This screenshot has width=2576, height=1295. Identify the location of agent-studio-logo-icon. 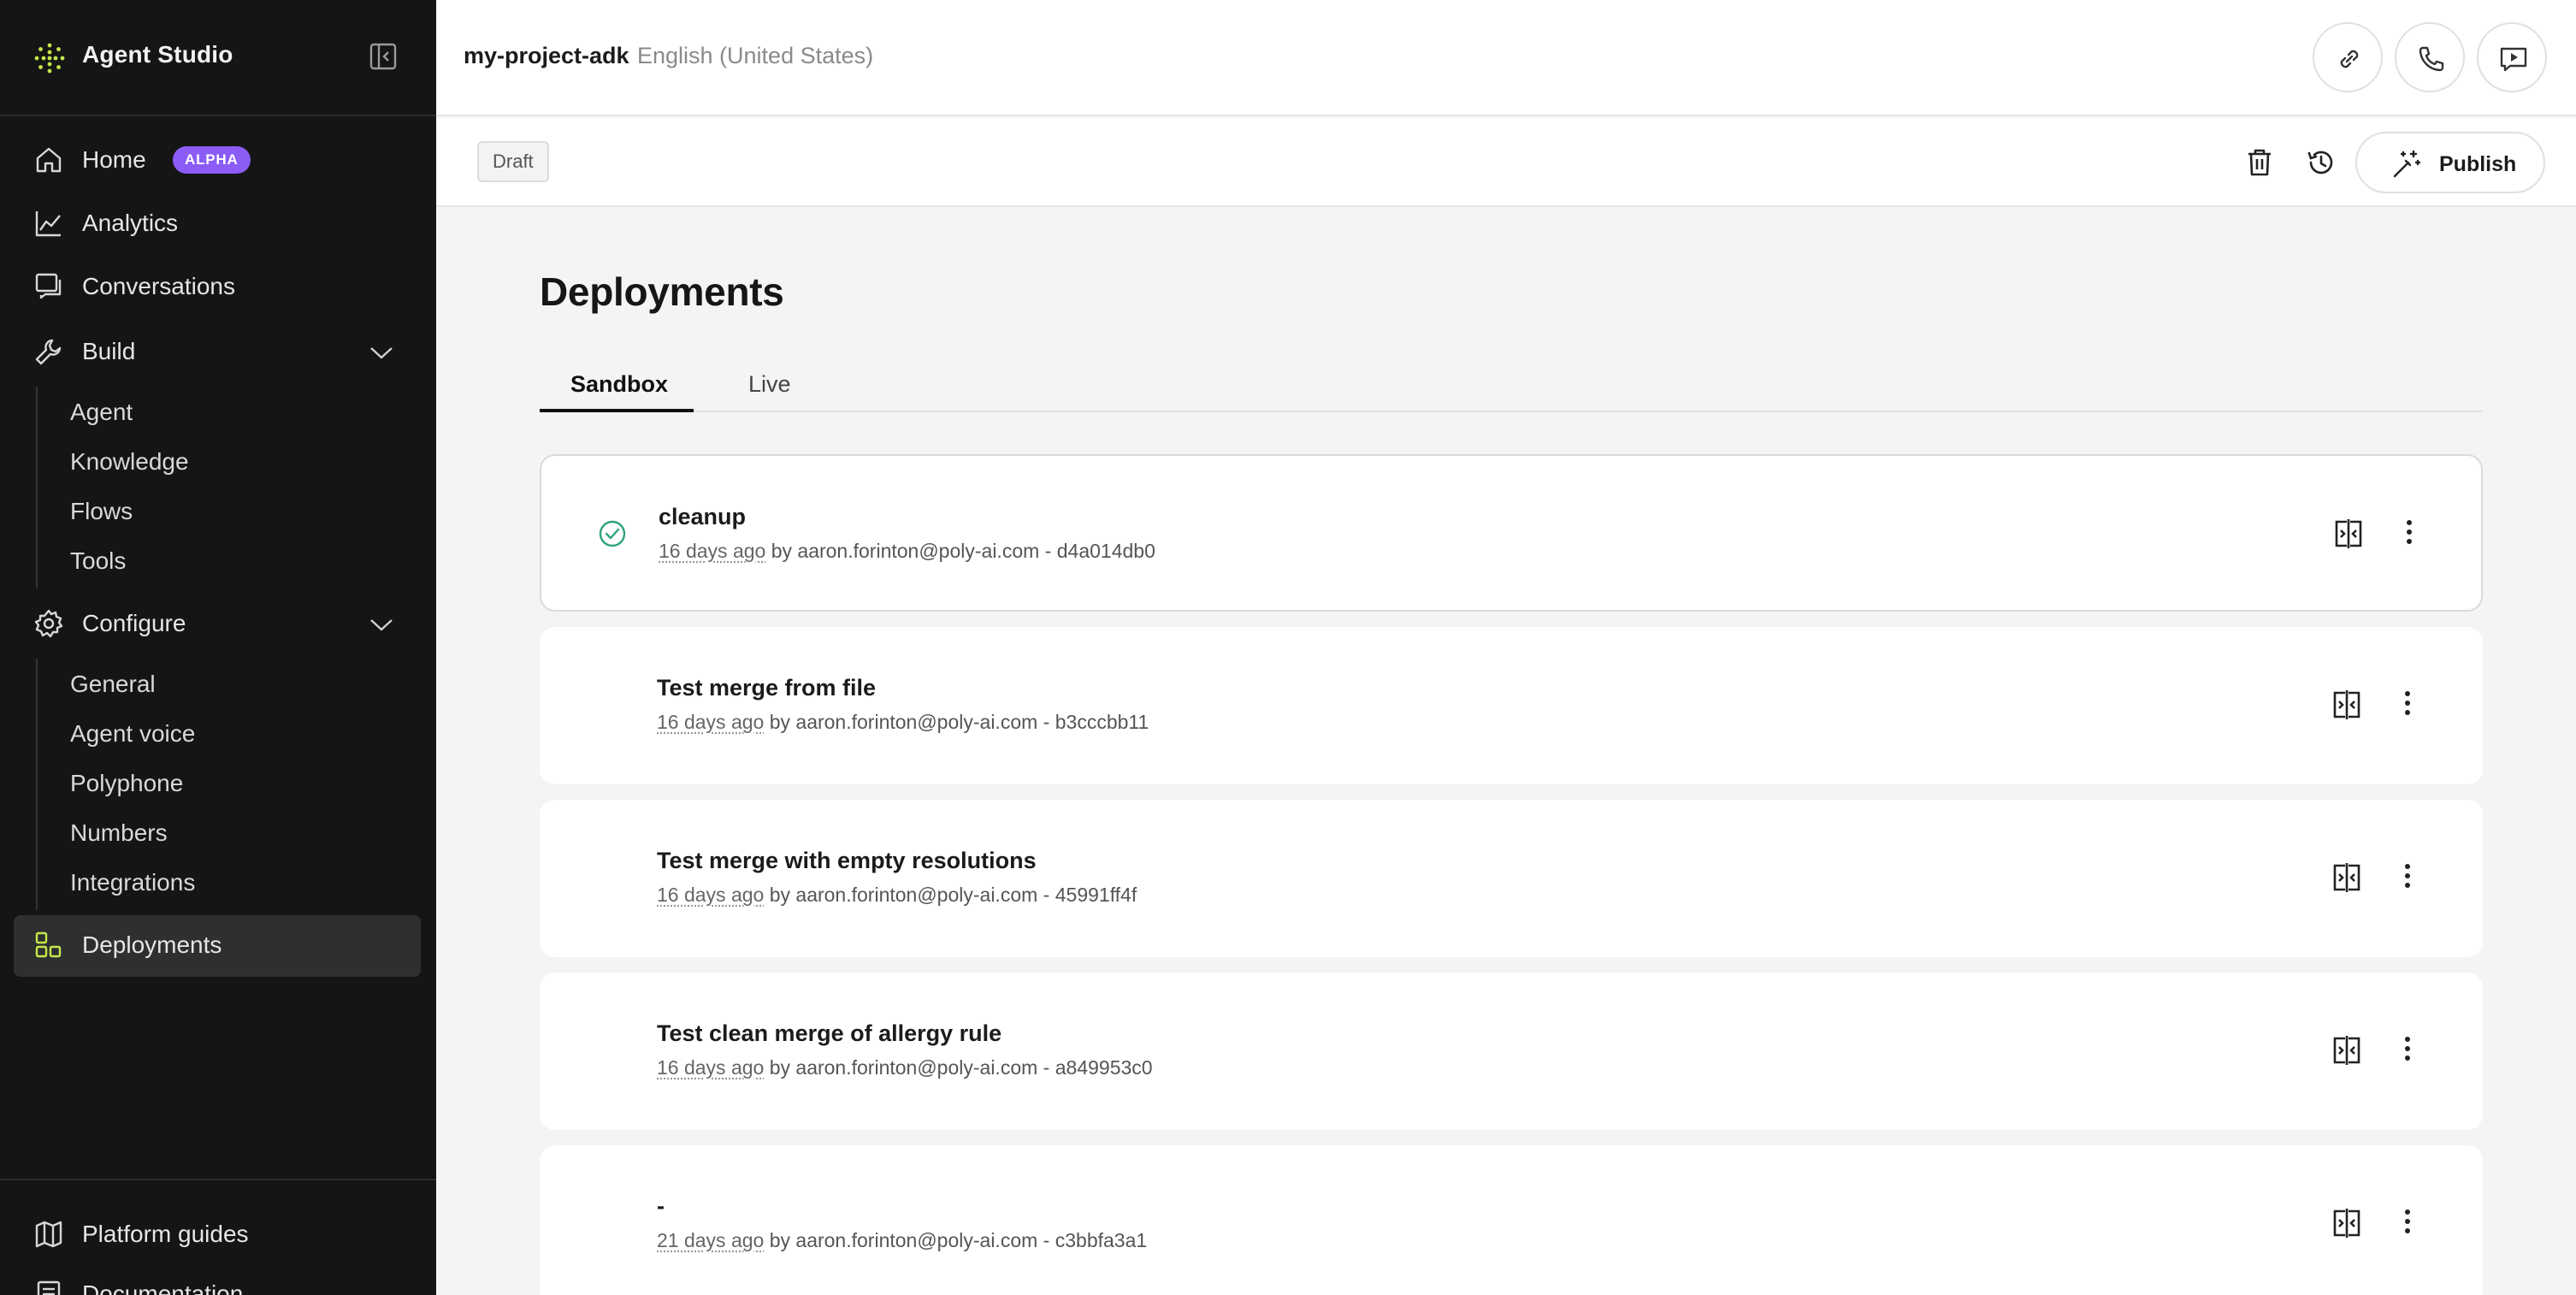
(49, 59).